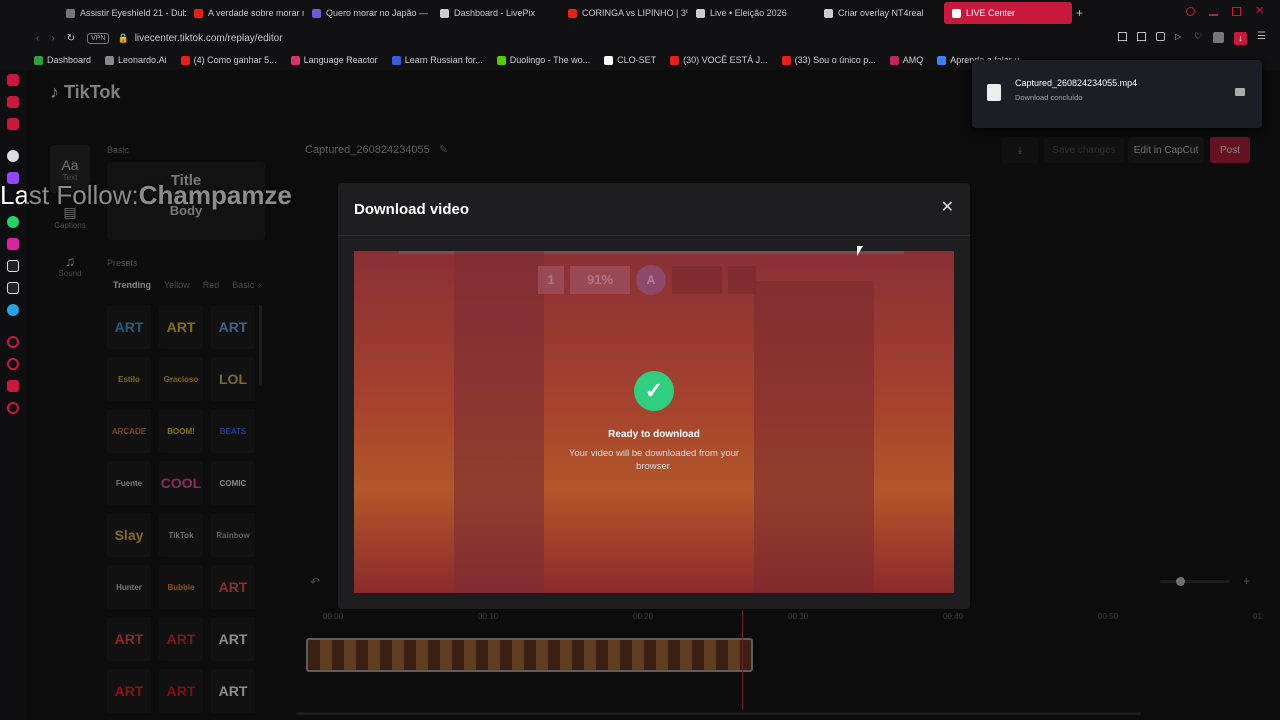 This screenshot has height=720, width=1280. I want to click on bookmark-item: CLO-SET, so click(630, 60).